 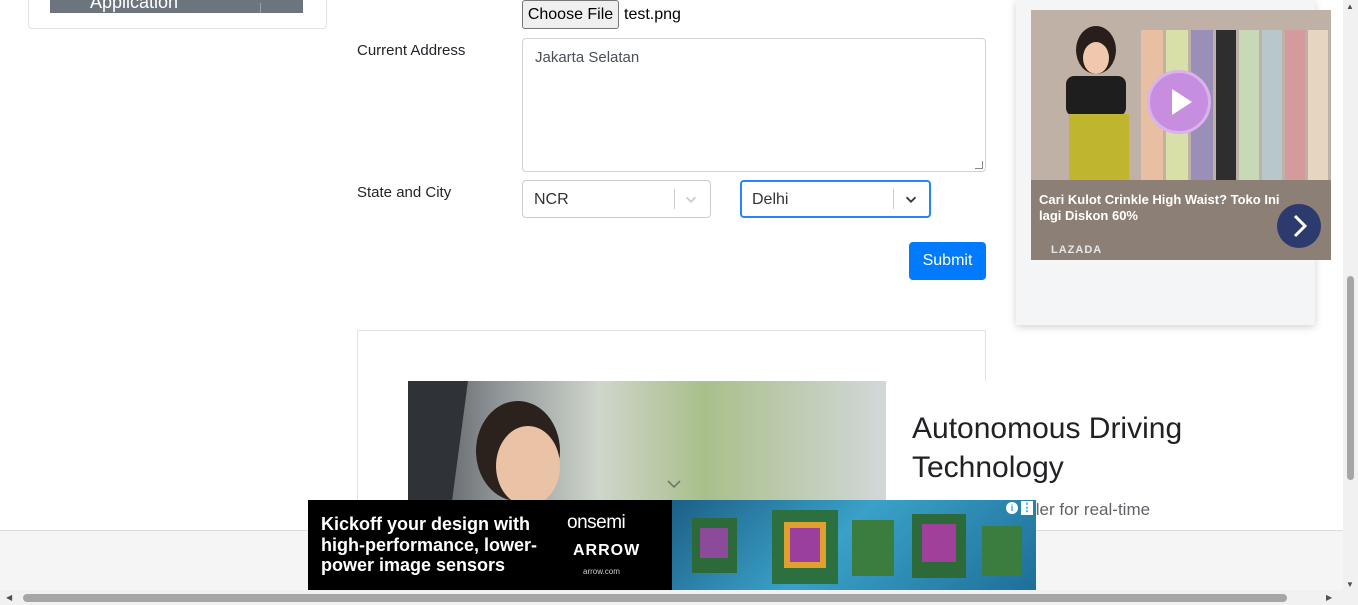 What do you see at coordinates (947, 261) in the screenshot?
I see `submit-button: Submit` at bounding box center [947, 261].